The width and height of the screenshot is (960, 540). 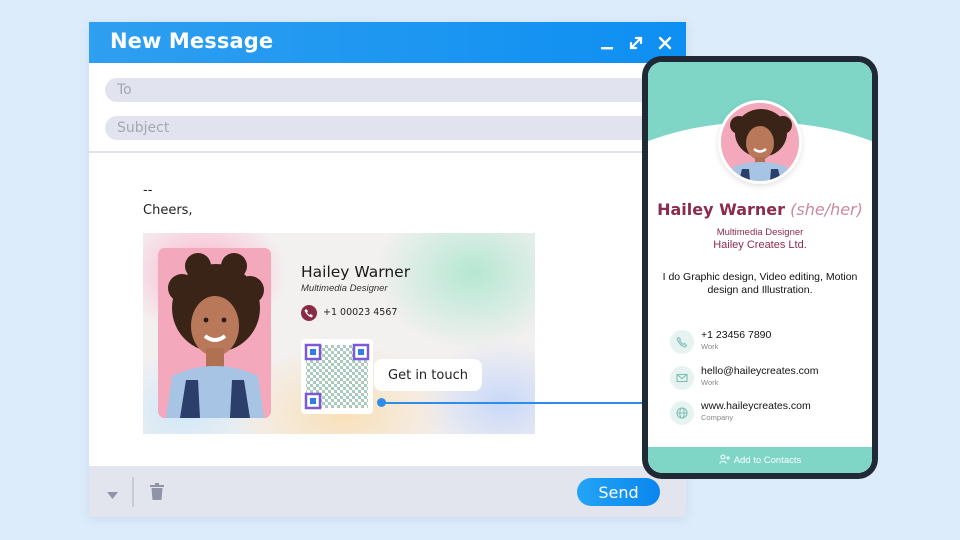 What do you see at coordinates (765, 379) in the screenshot?
I see `contact-email-row: hello@haileycreates.com Work` at bounding box center [765, 379].